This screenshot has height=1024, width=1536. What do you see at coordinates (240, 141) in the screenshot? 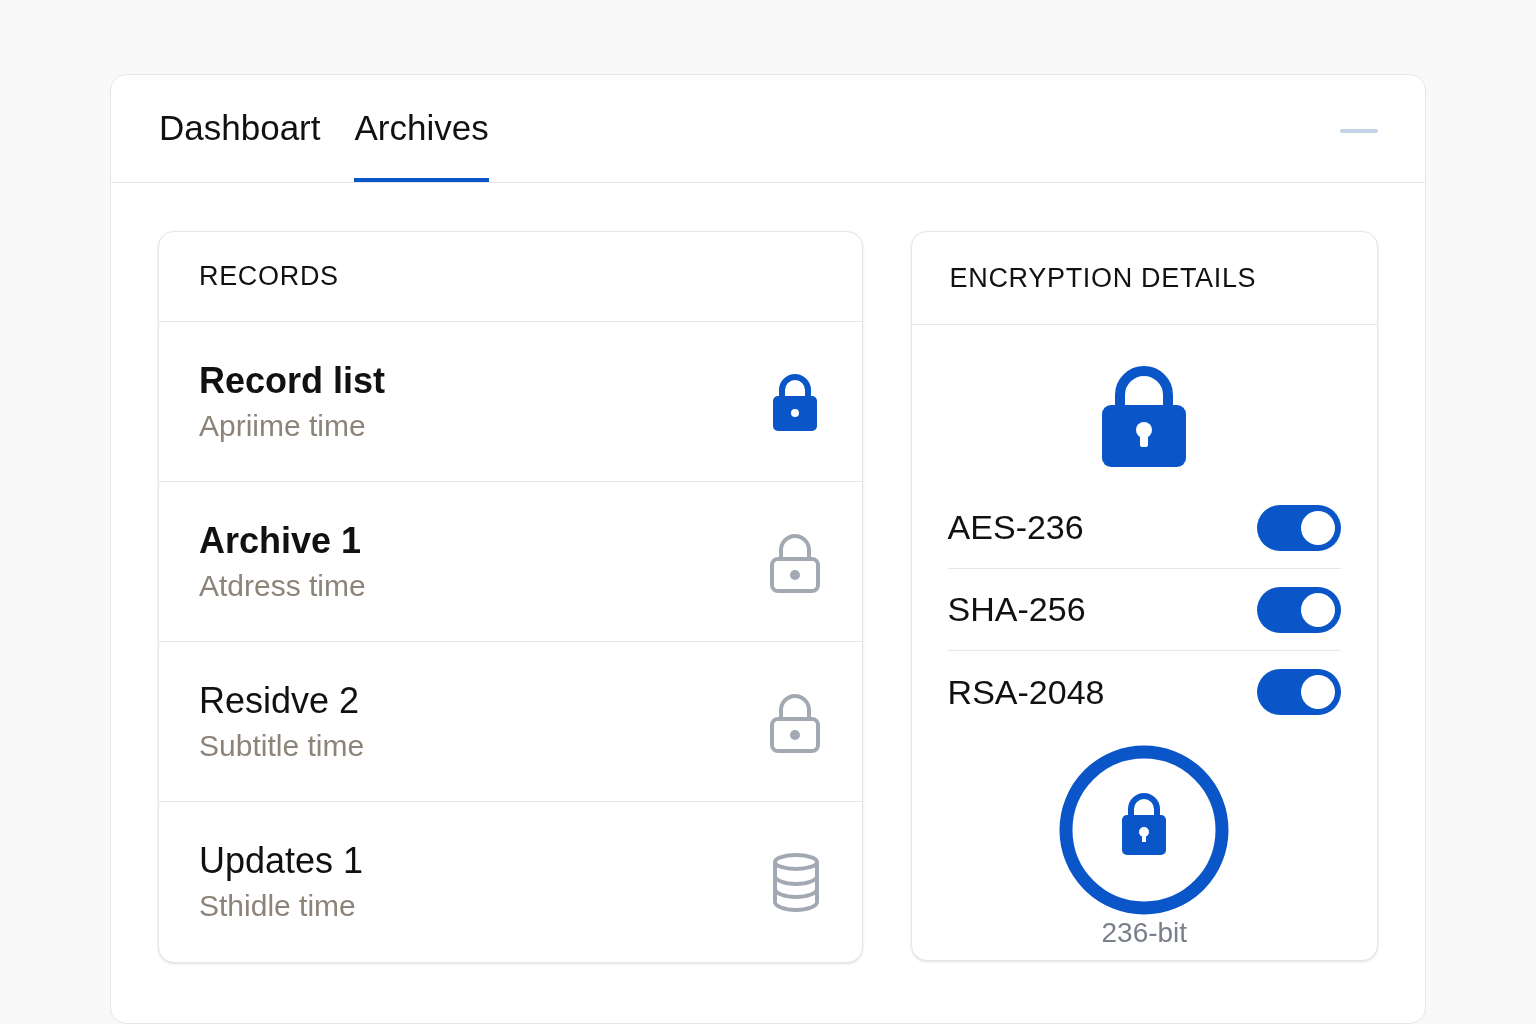
I see `tab: Dashboart` at bounding box center [240, 141].